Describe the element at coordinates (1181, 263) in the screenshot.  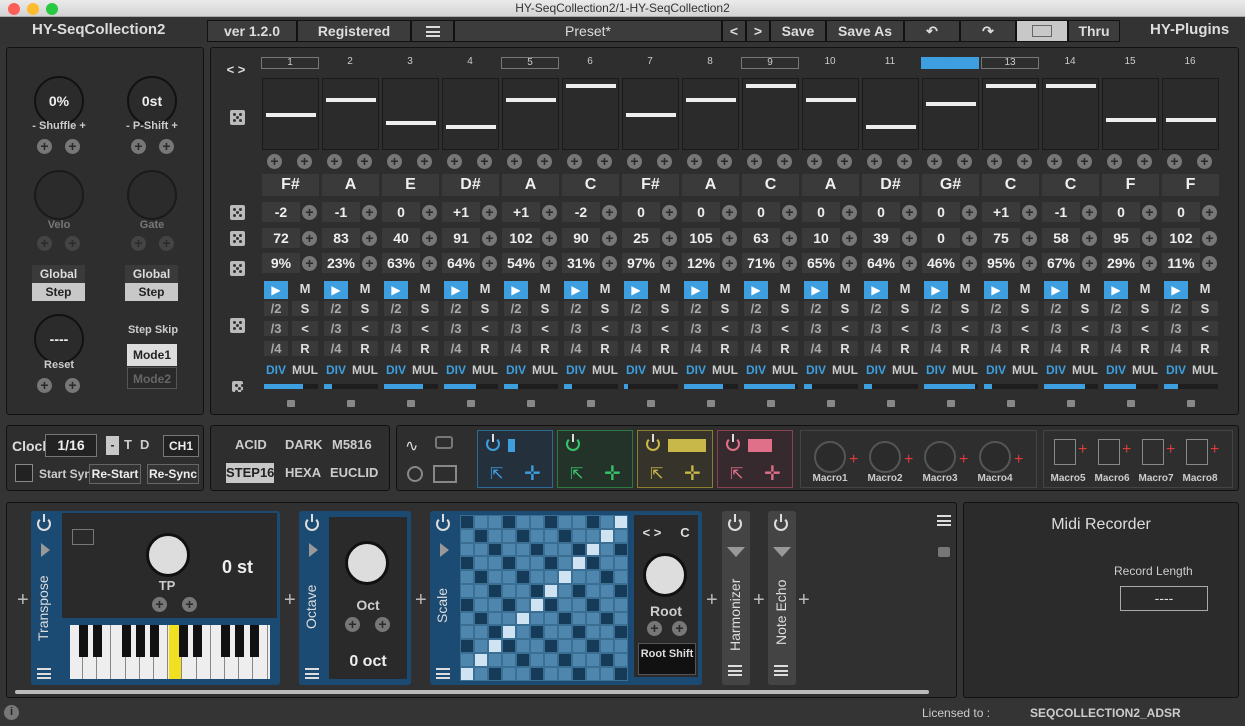
I see `step-probability: 11%` at that location.